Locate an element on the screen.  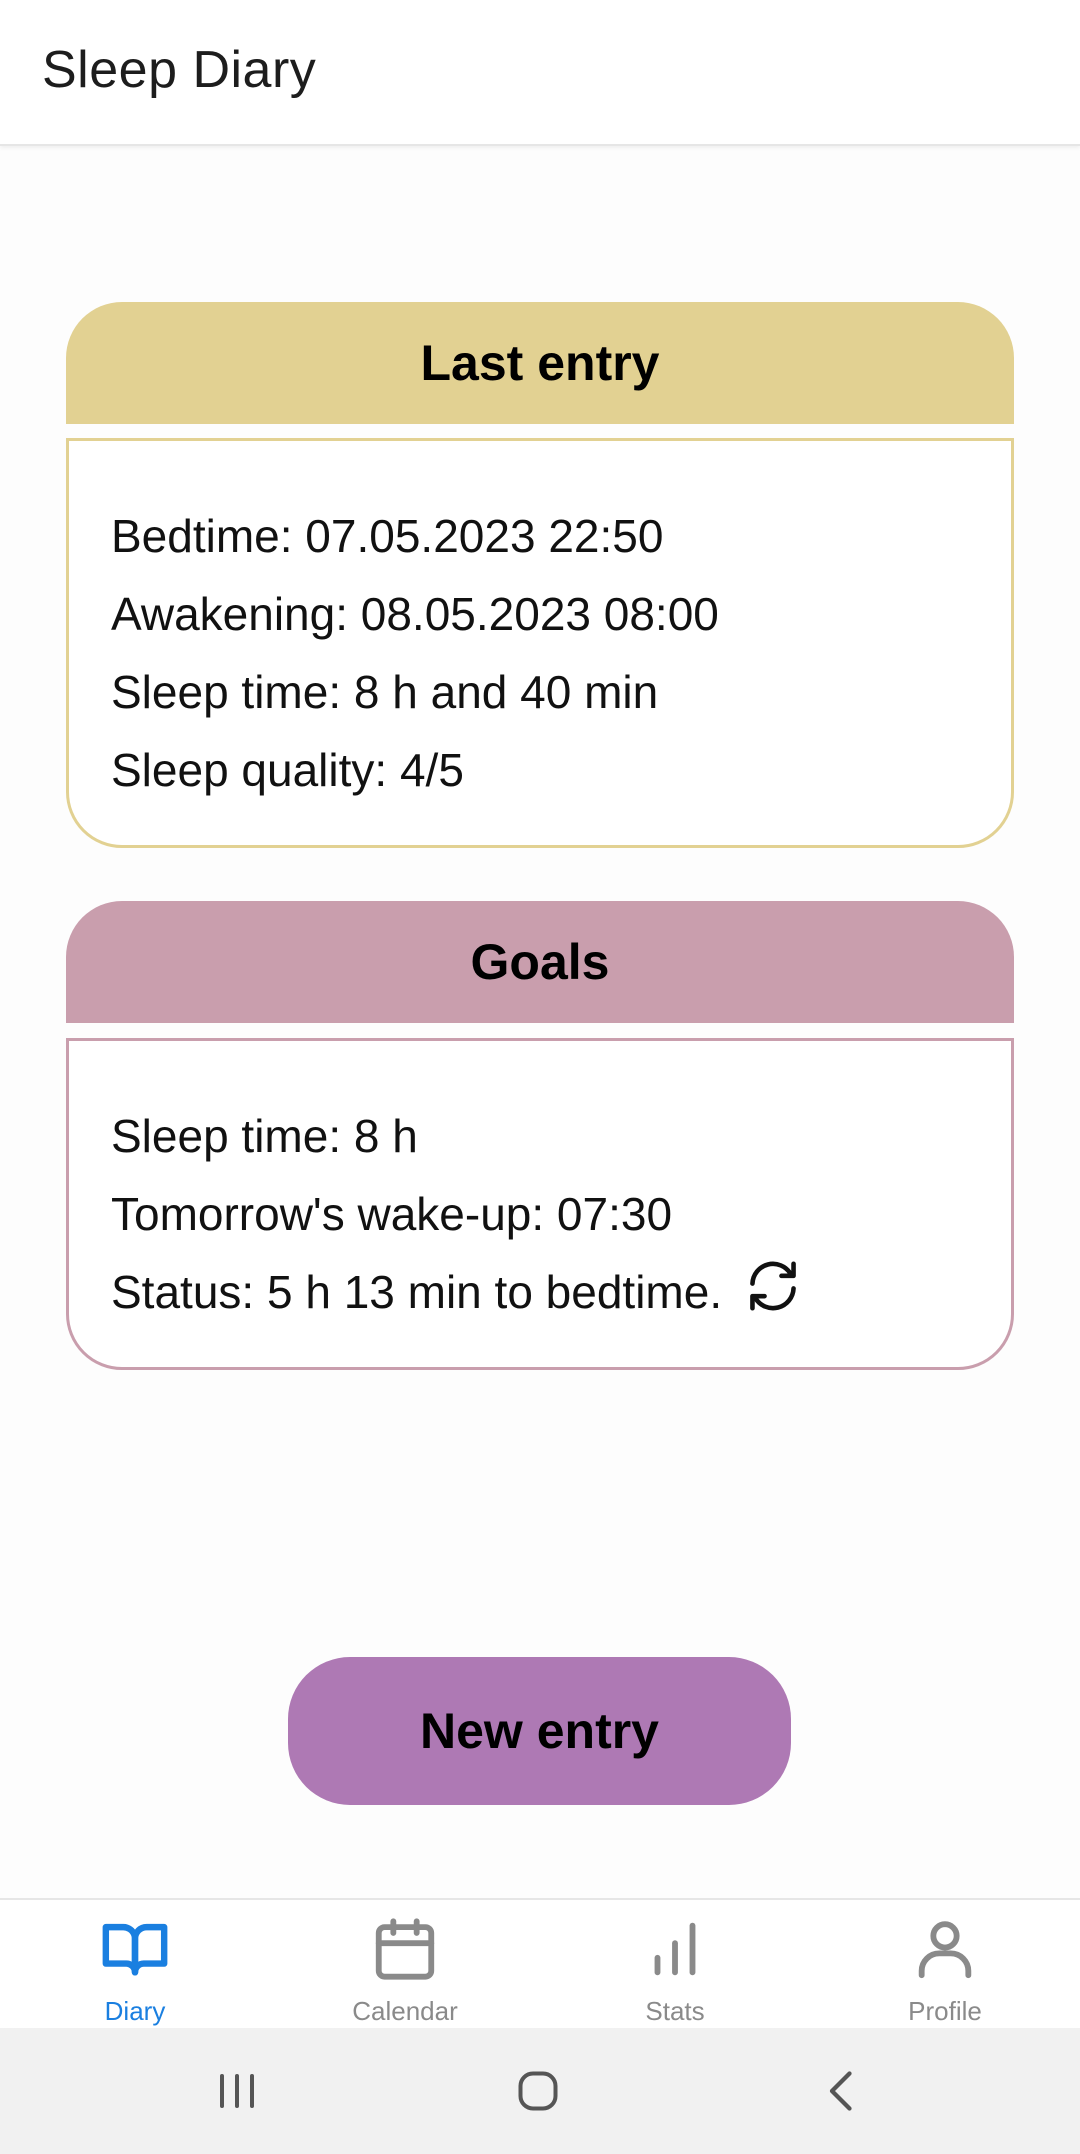
sleep-time-text: Sleep time: 8 h and 40 min is located at coordinates (385, 692).